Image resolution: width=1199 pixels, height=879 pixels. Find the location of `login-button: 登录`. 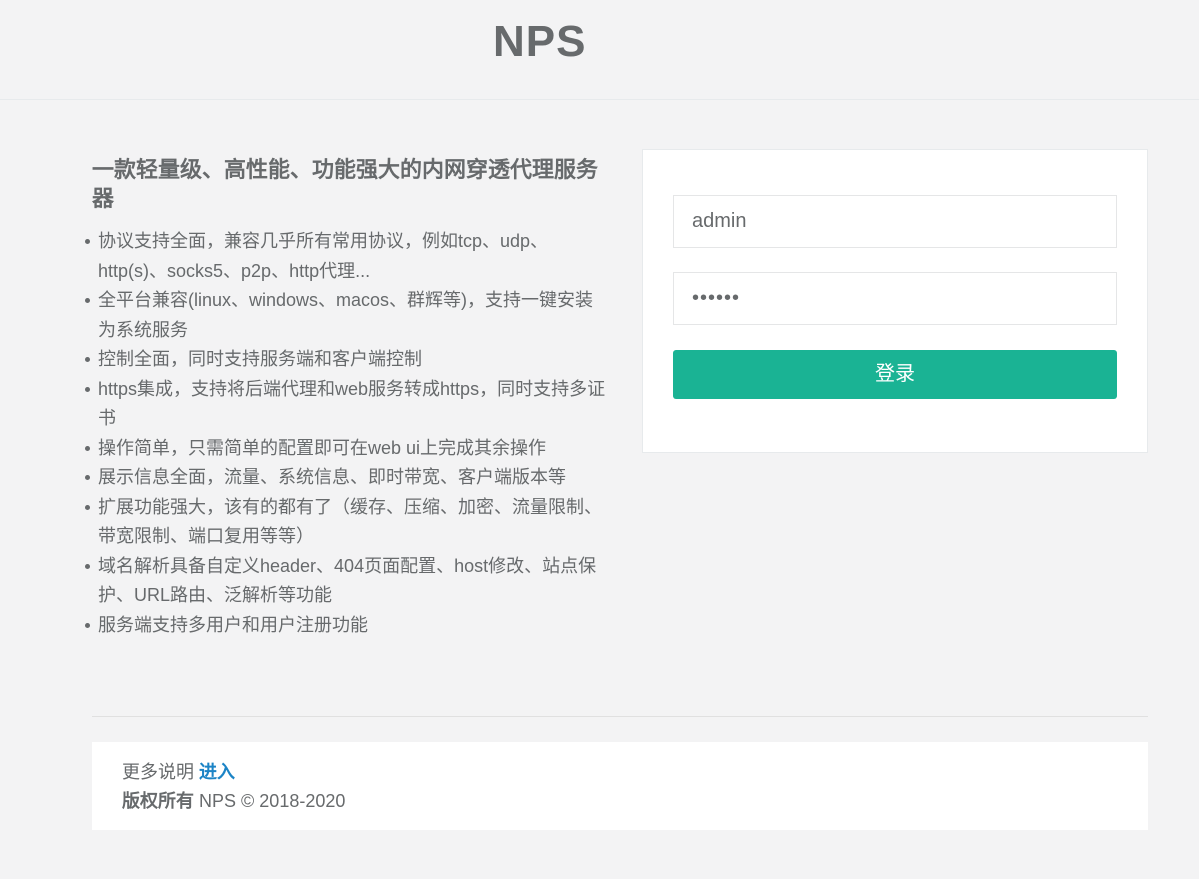

login-button: 登录 is located at coordinates (895, 374).